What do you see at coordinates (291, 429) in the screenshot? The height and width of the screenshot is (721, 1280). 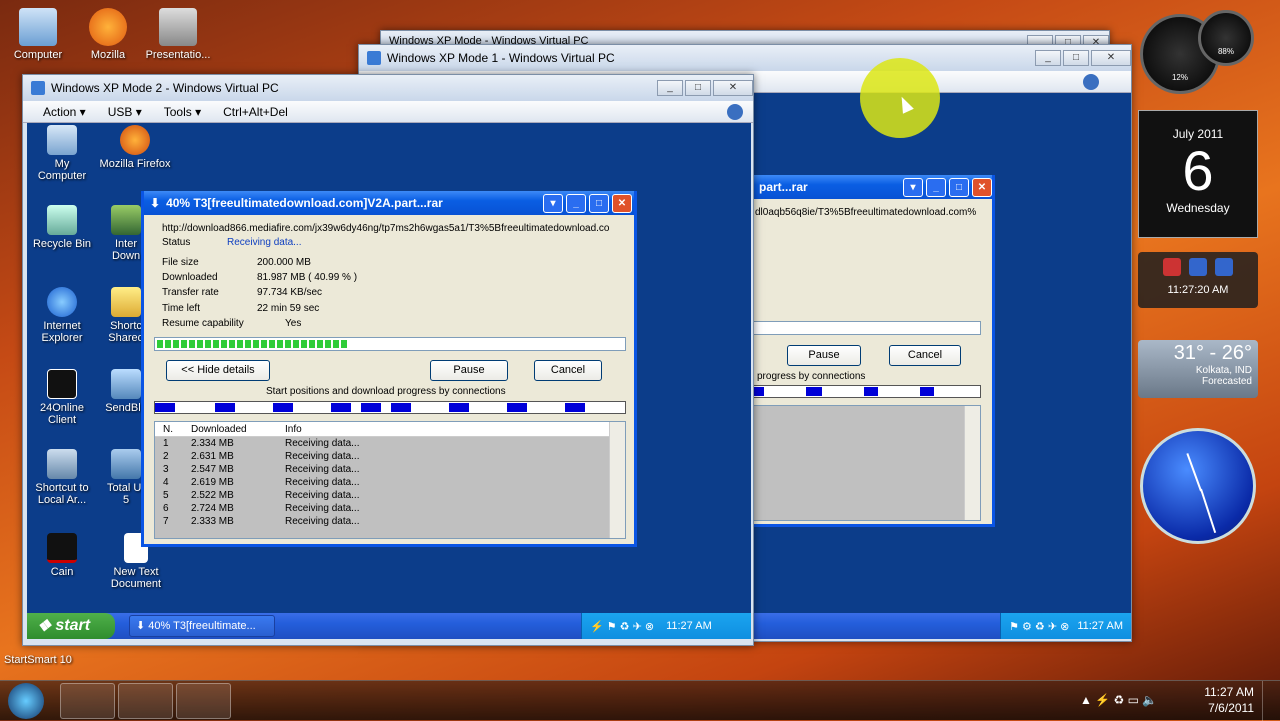 I see `col-header-info: Info` at bounding box center [291, 429].